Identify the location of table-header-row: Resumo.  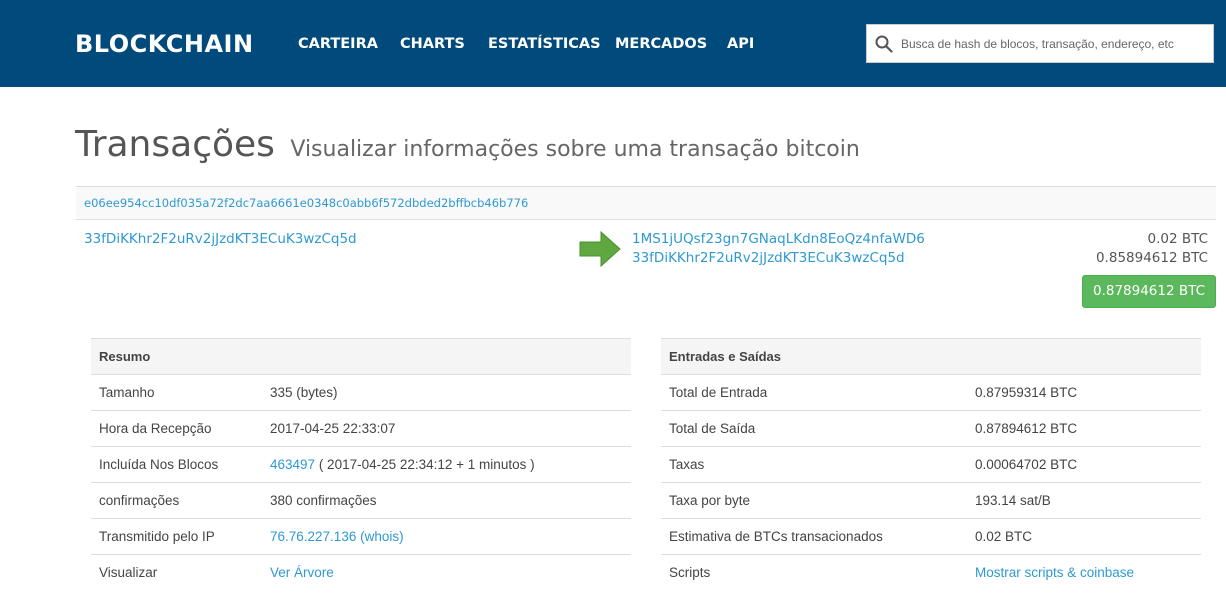
(361, 356).